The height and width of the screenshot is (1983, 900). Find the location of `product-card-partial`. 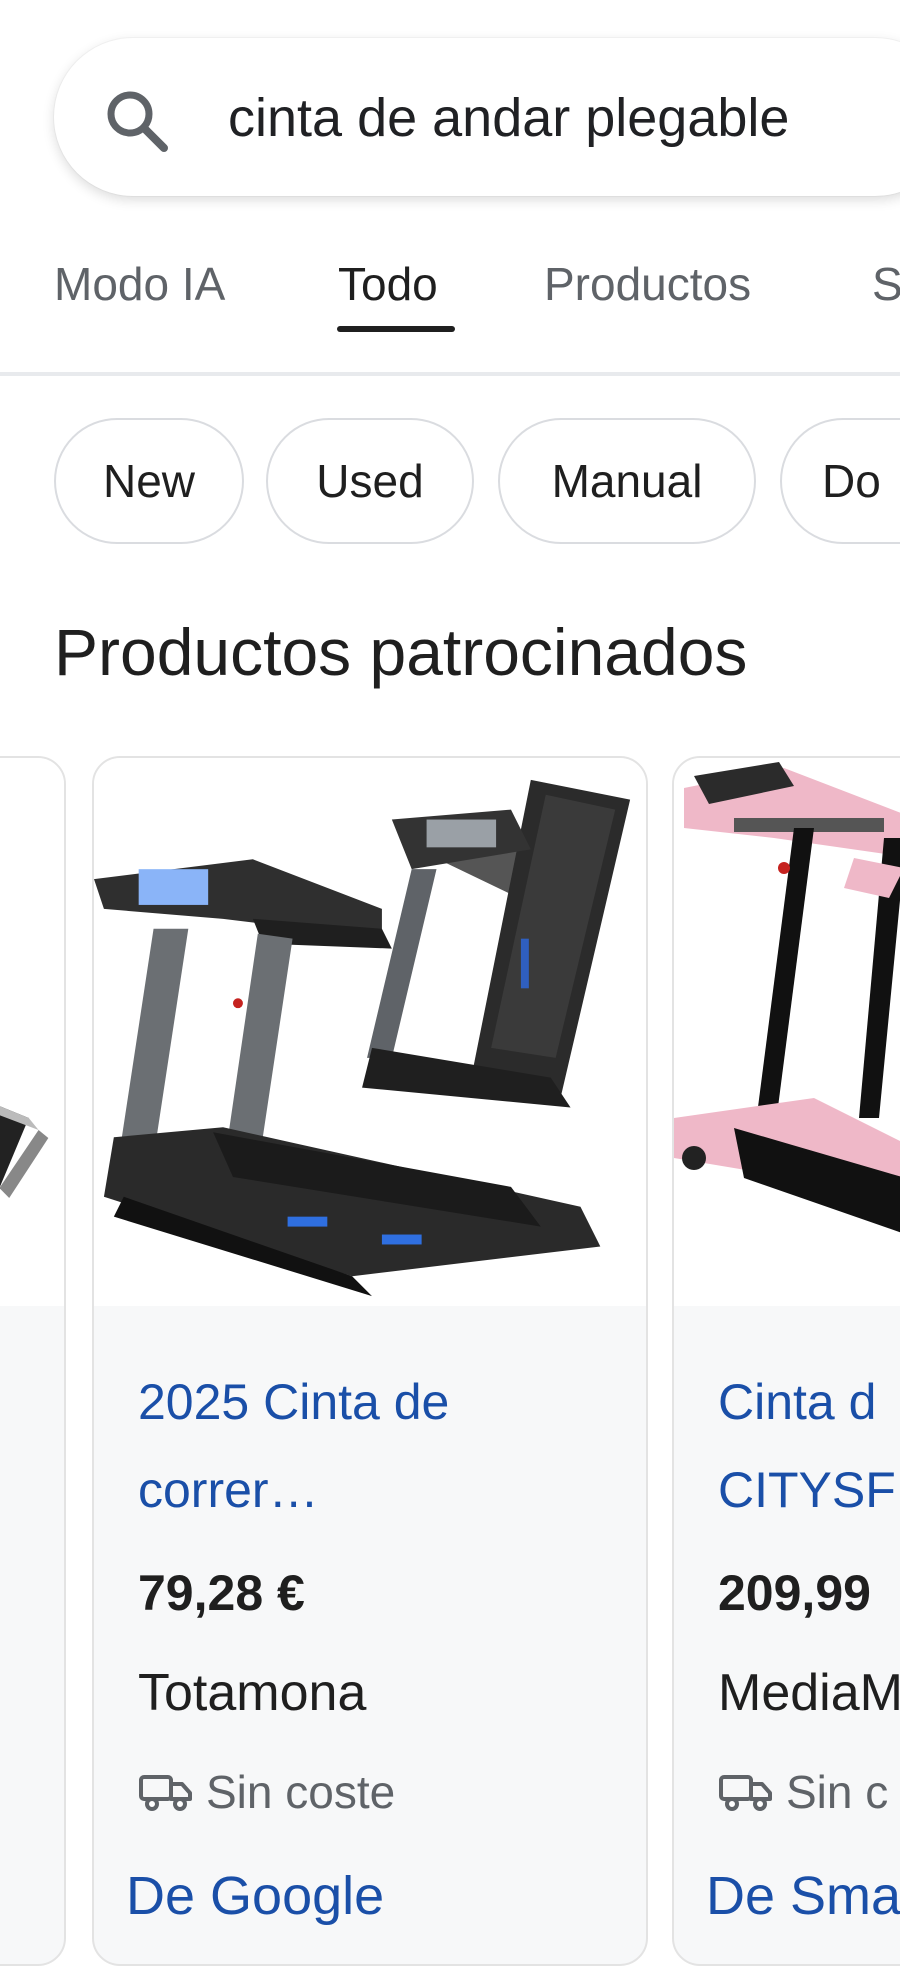

product-card-partial is located at coordinates (33, 1361).